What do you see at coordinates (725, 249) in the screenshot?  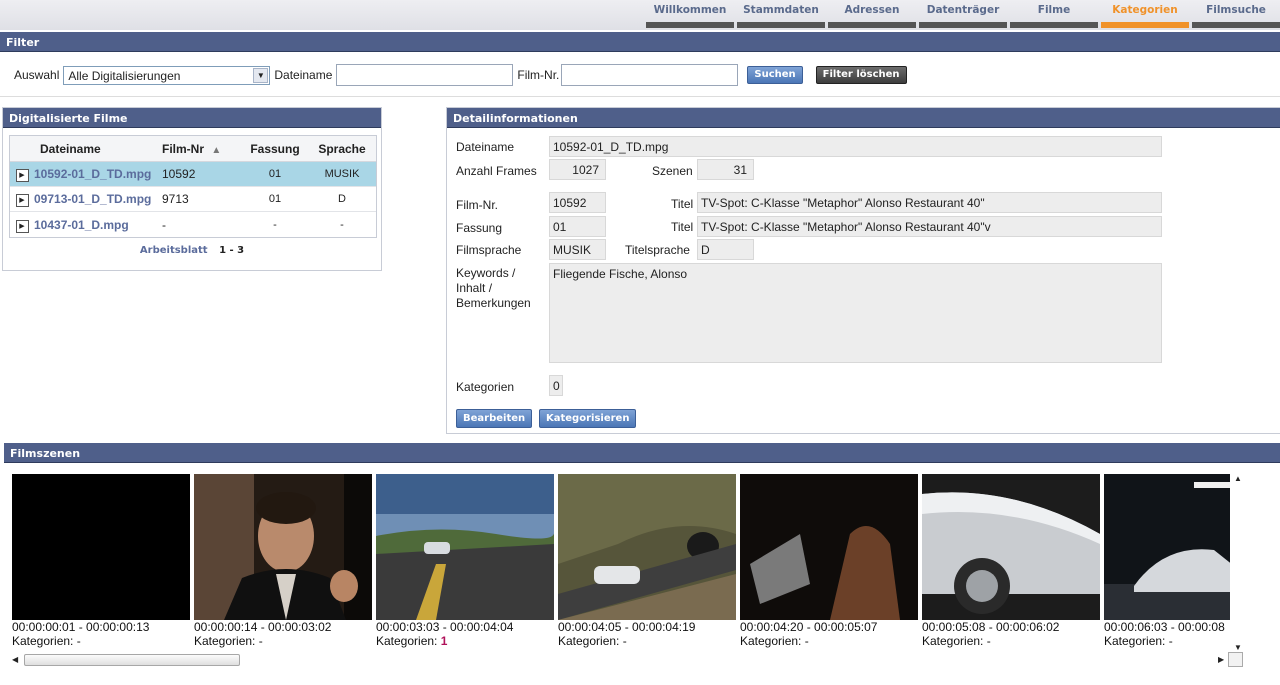 I see `titelsprache-value: D` at bounding box center [725, 249].